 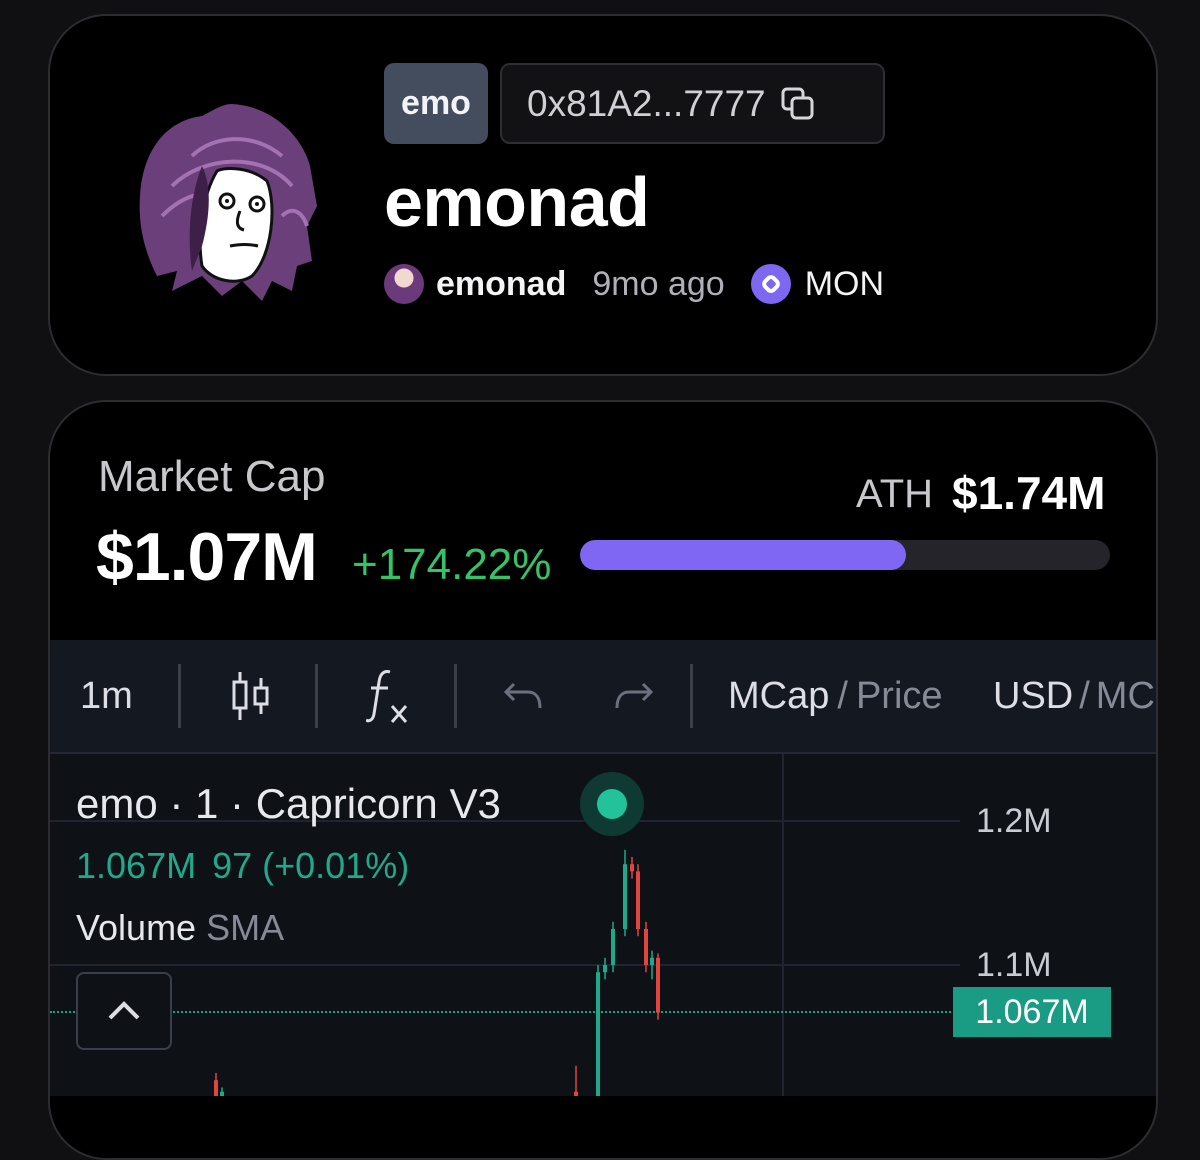 What do you see at coordinates (1033, 696) in the screenshot?
I see `usd-option: USD` at bounding box center [1033, 696].